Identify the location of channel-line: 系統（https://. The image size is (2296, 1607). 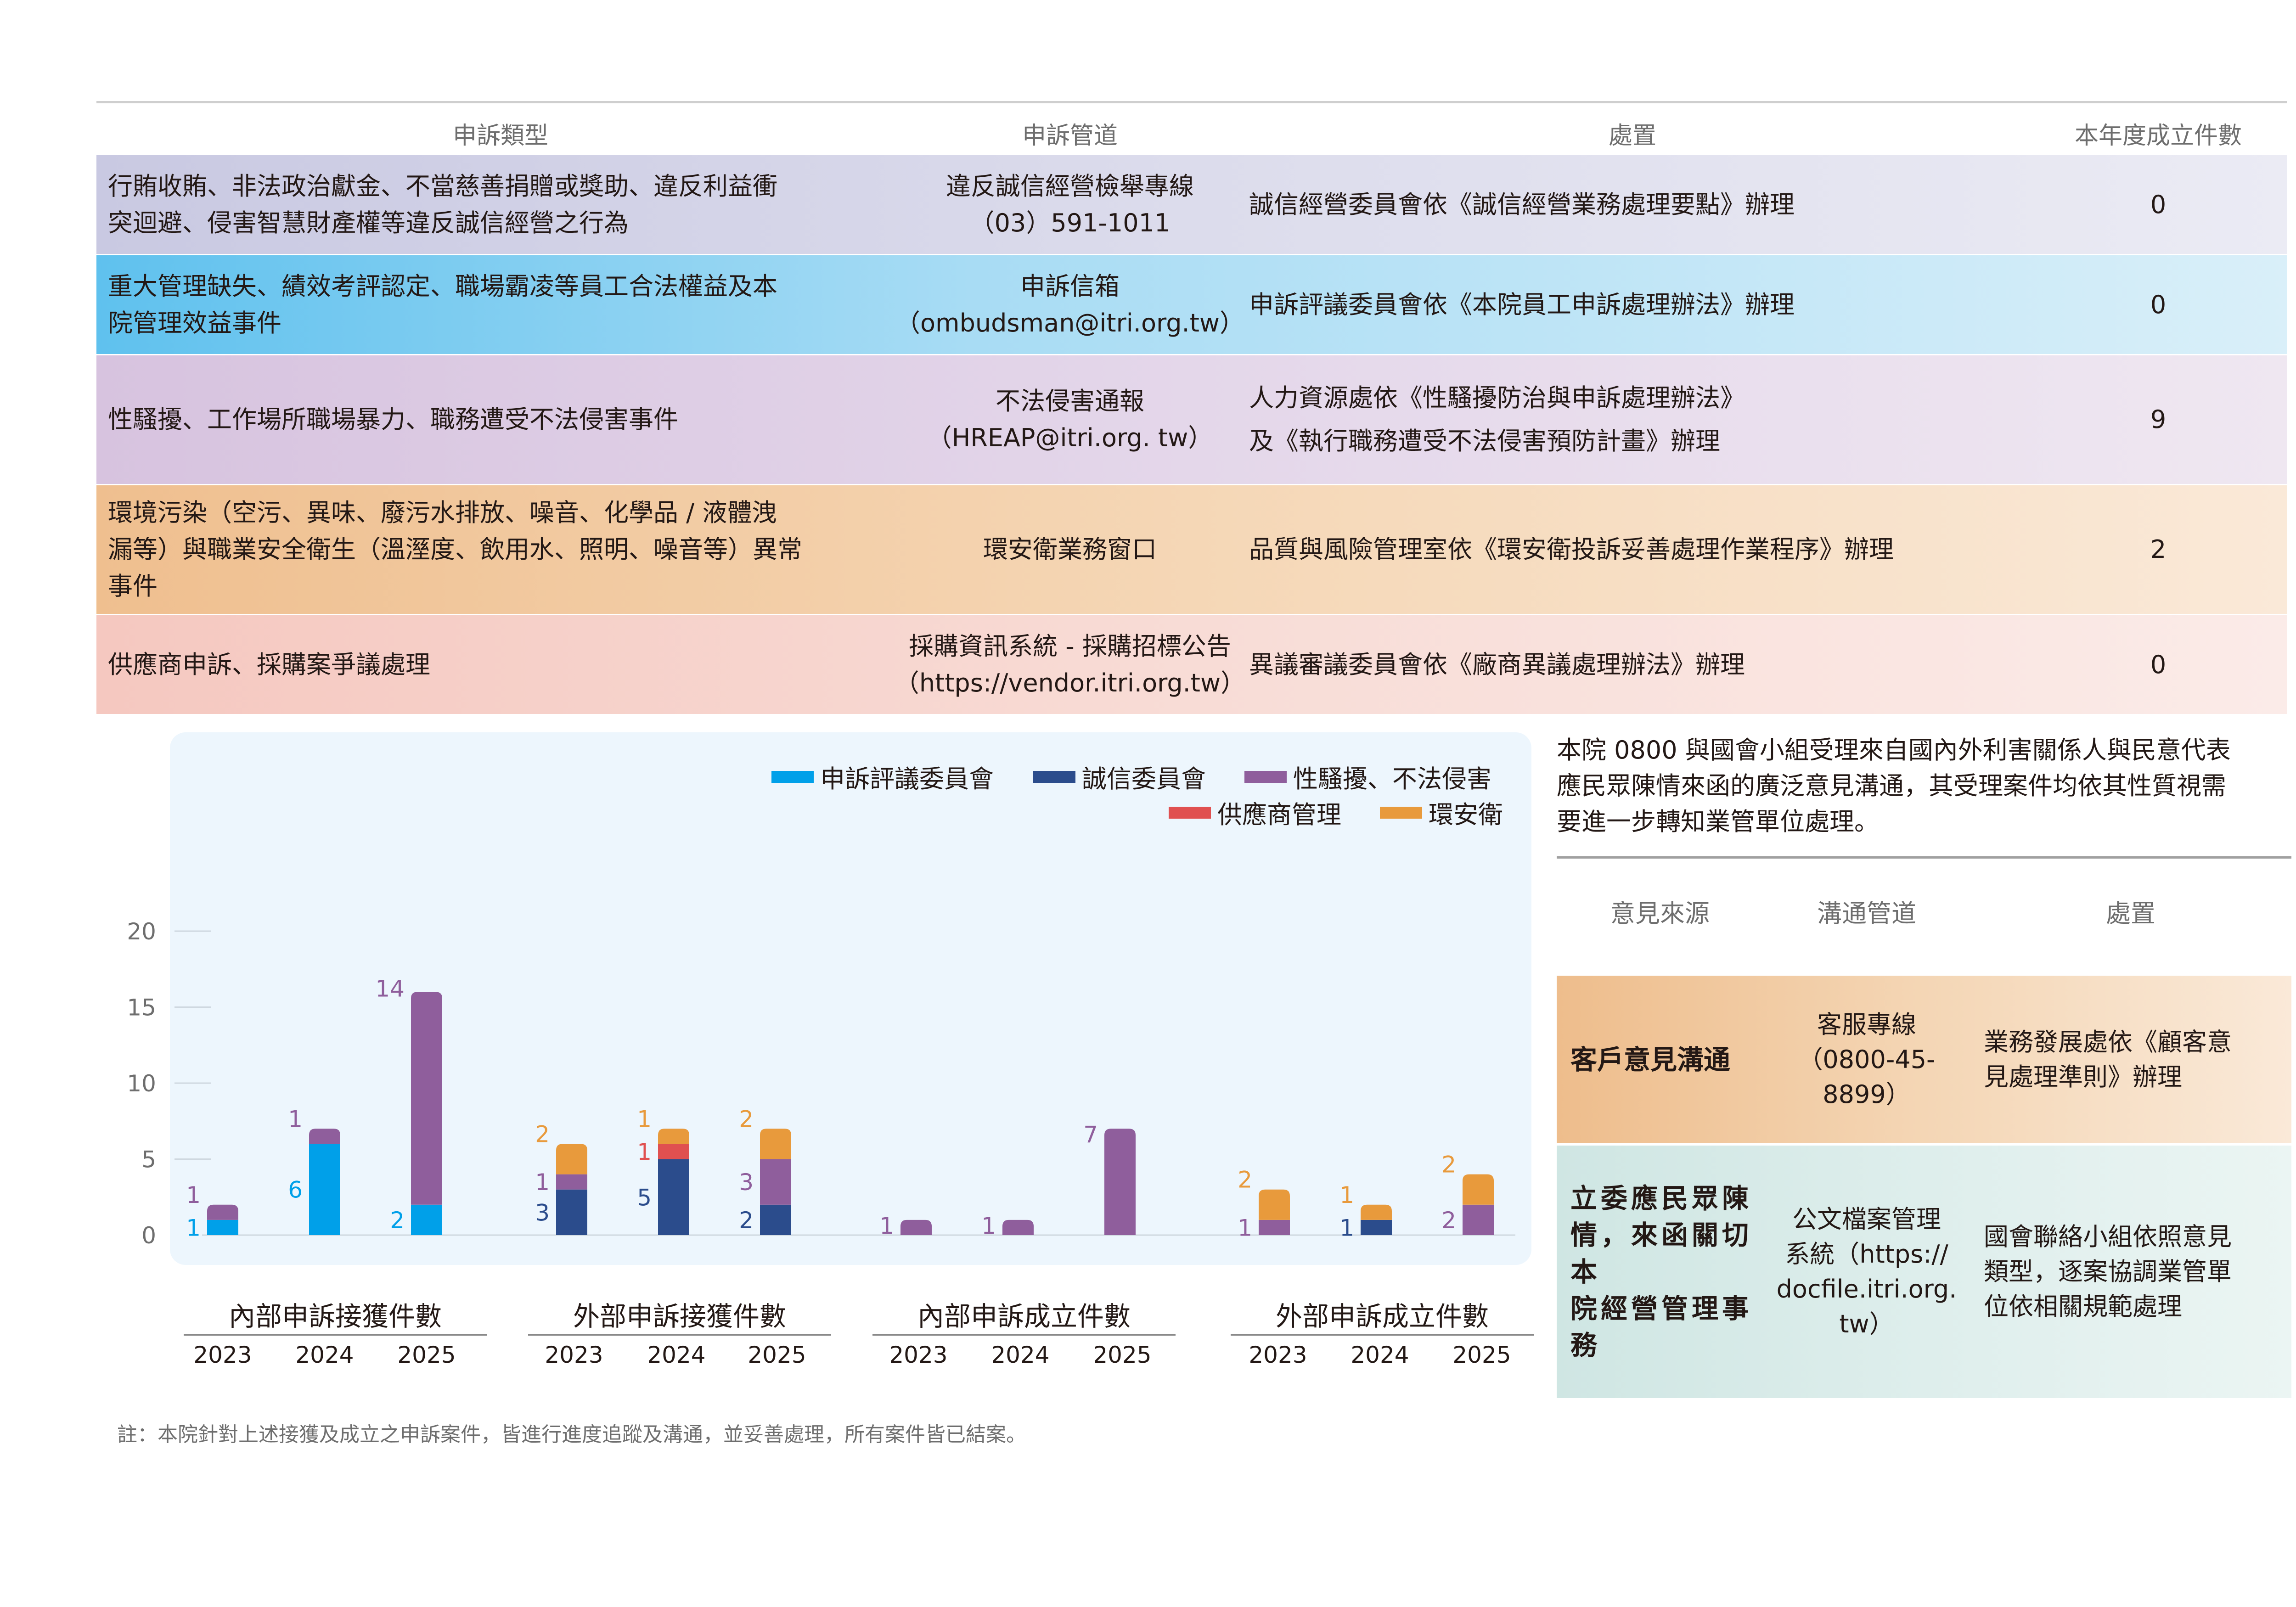
(1866, 1254).